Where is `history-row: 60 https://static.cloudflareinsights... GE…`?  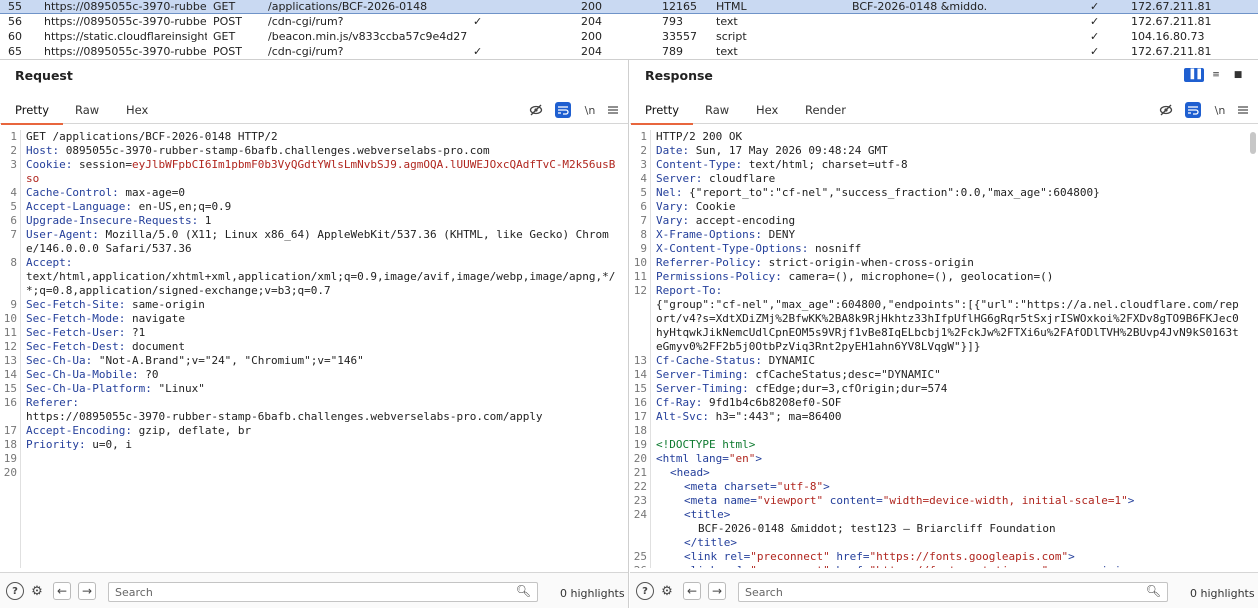
history-row: 60 https://static.cloudflareinsights... GE… is located at coordinates (629, 36).